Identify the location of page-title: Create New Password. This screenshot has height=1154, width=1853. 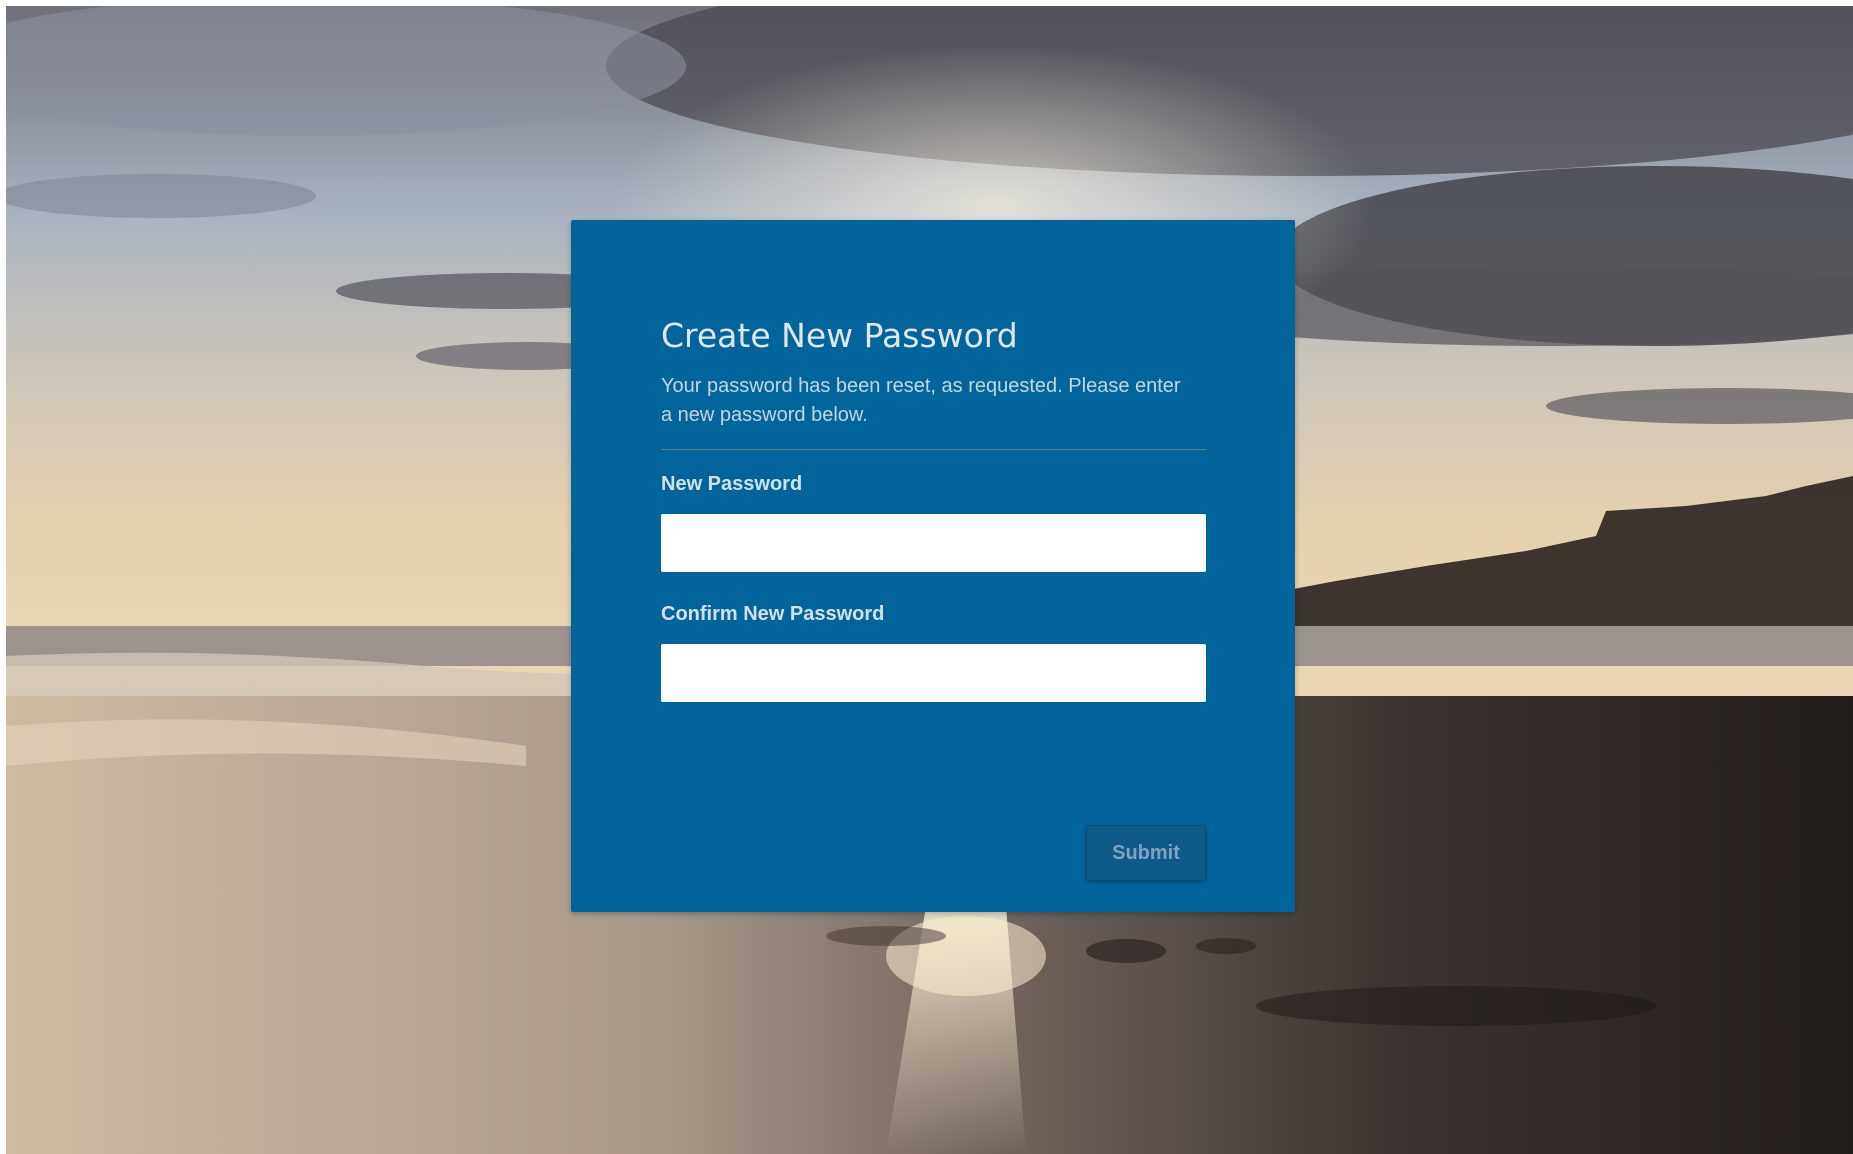
(839, 335).